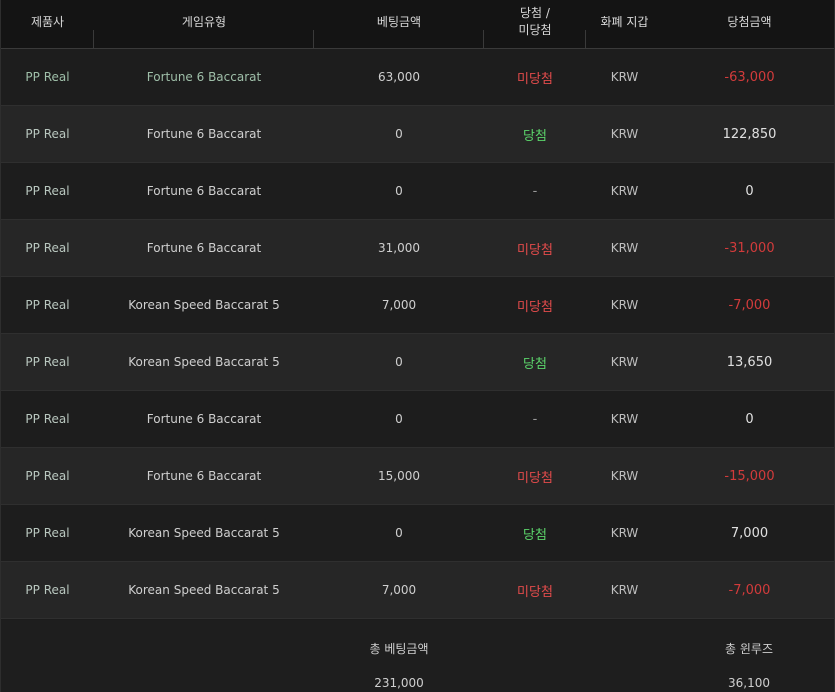  I want to click on header-result: 당첨 / 미당첨, so click(535, 24).